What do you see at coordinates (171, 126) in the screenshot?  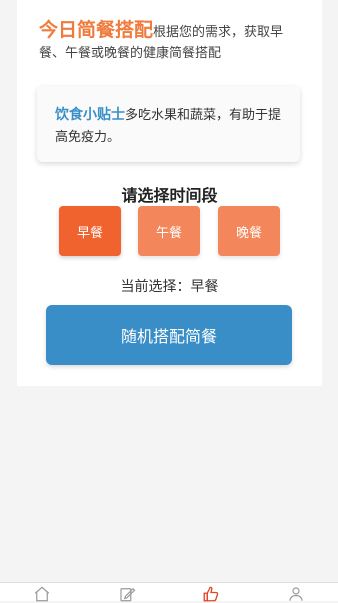 I see `tip-content: 饮食小贴士多吃水果和蔬菜，有助于提高免疫力。` at bounding box center [171, 126].